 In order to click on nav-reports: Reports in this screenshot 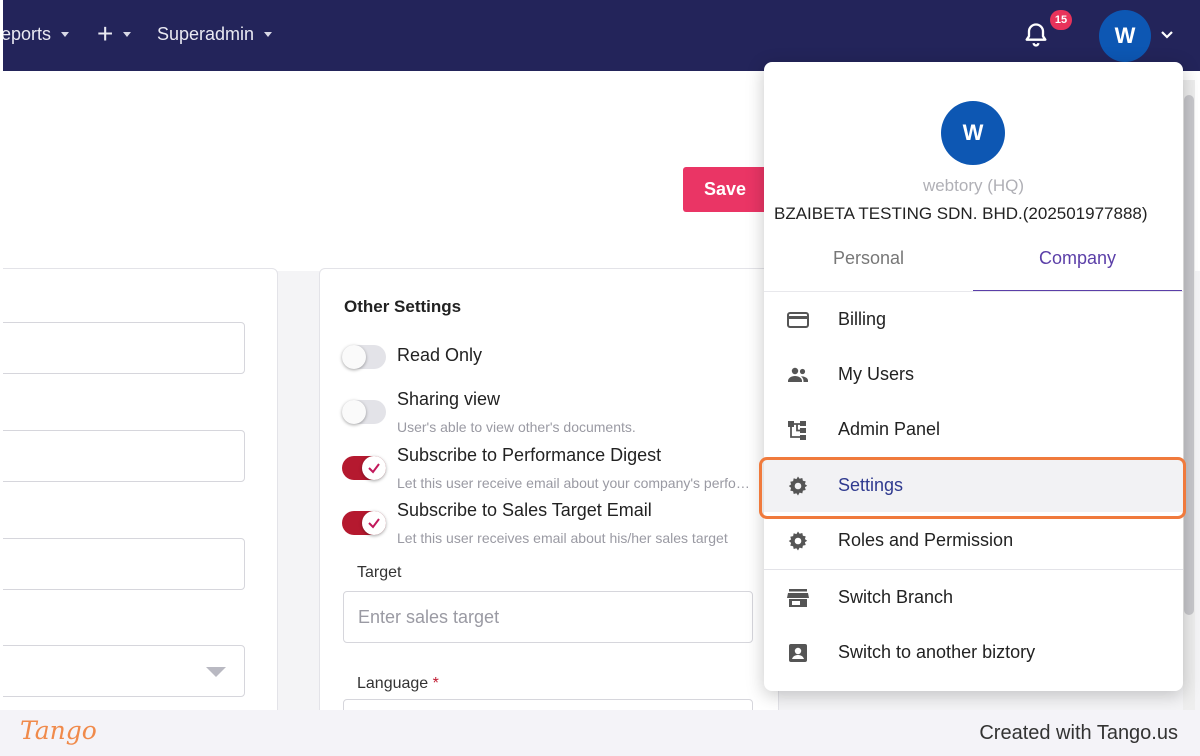, I will do `click(35, 34)`.